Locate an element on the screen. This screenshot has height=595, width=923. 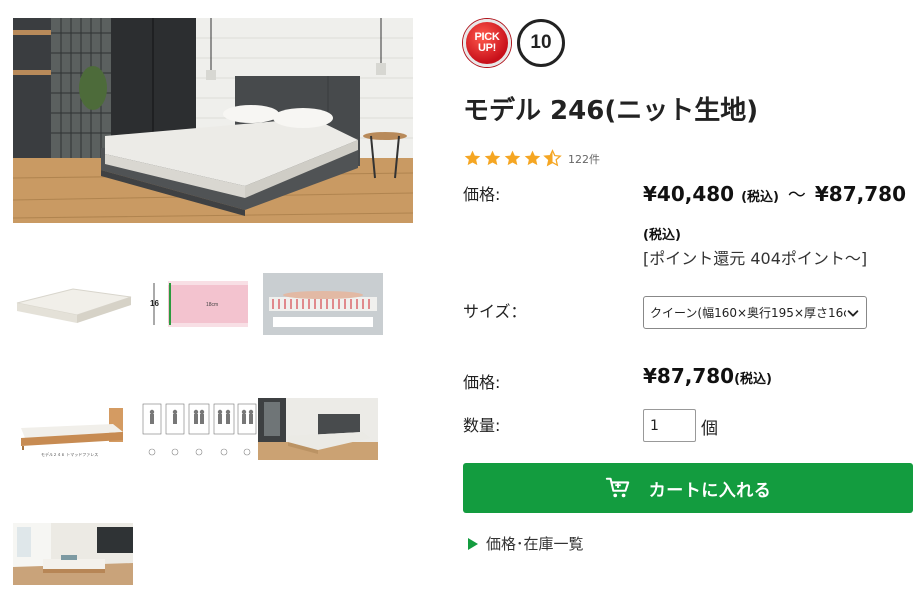
thumbnail-mattress is located at coordinates (73, 304).